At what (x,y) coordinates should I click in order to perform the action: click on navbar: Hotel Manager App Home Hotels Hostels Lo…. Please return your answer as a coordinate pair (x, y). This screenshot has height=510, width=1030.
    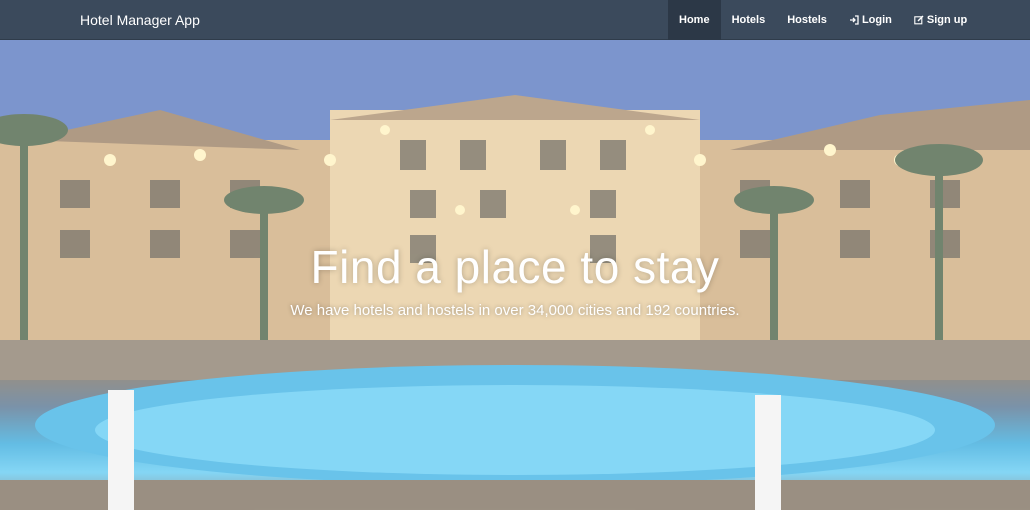
    Looking at the image, I should click on (515, 20).